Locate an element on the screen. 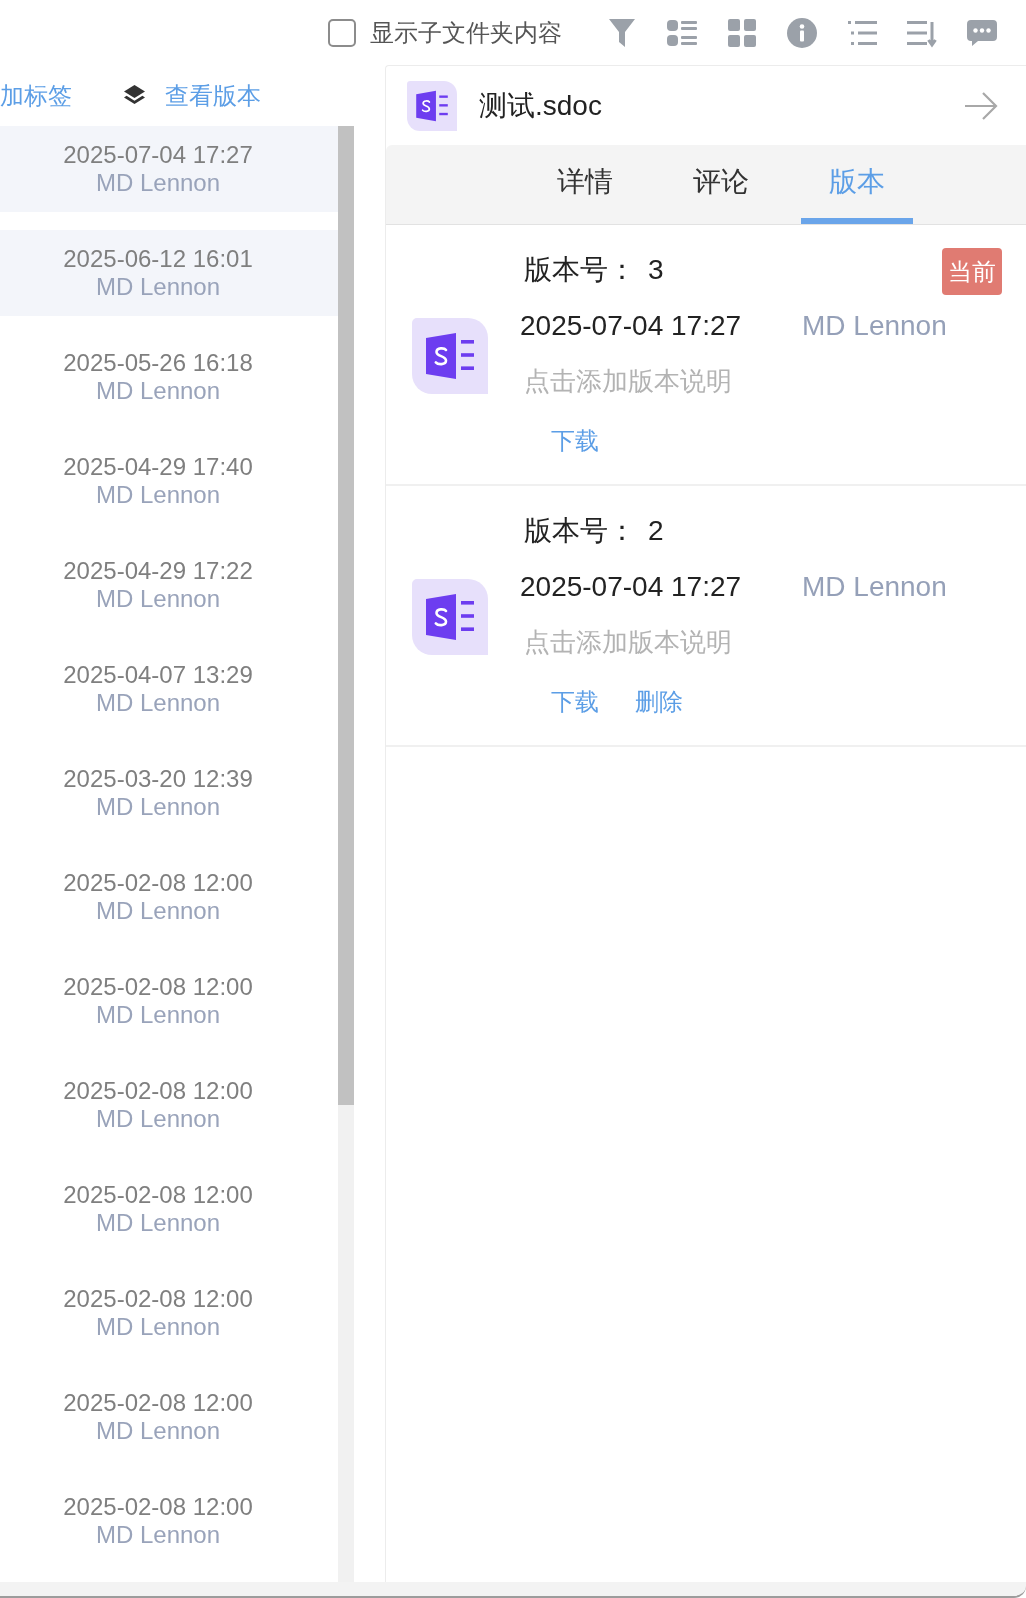 This screenshot has width=1026, height=1598. version-date: 2025-04-07 13:29 is located at coordinates (158, 675).